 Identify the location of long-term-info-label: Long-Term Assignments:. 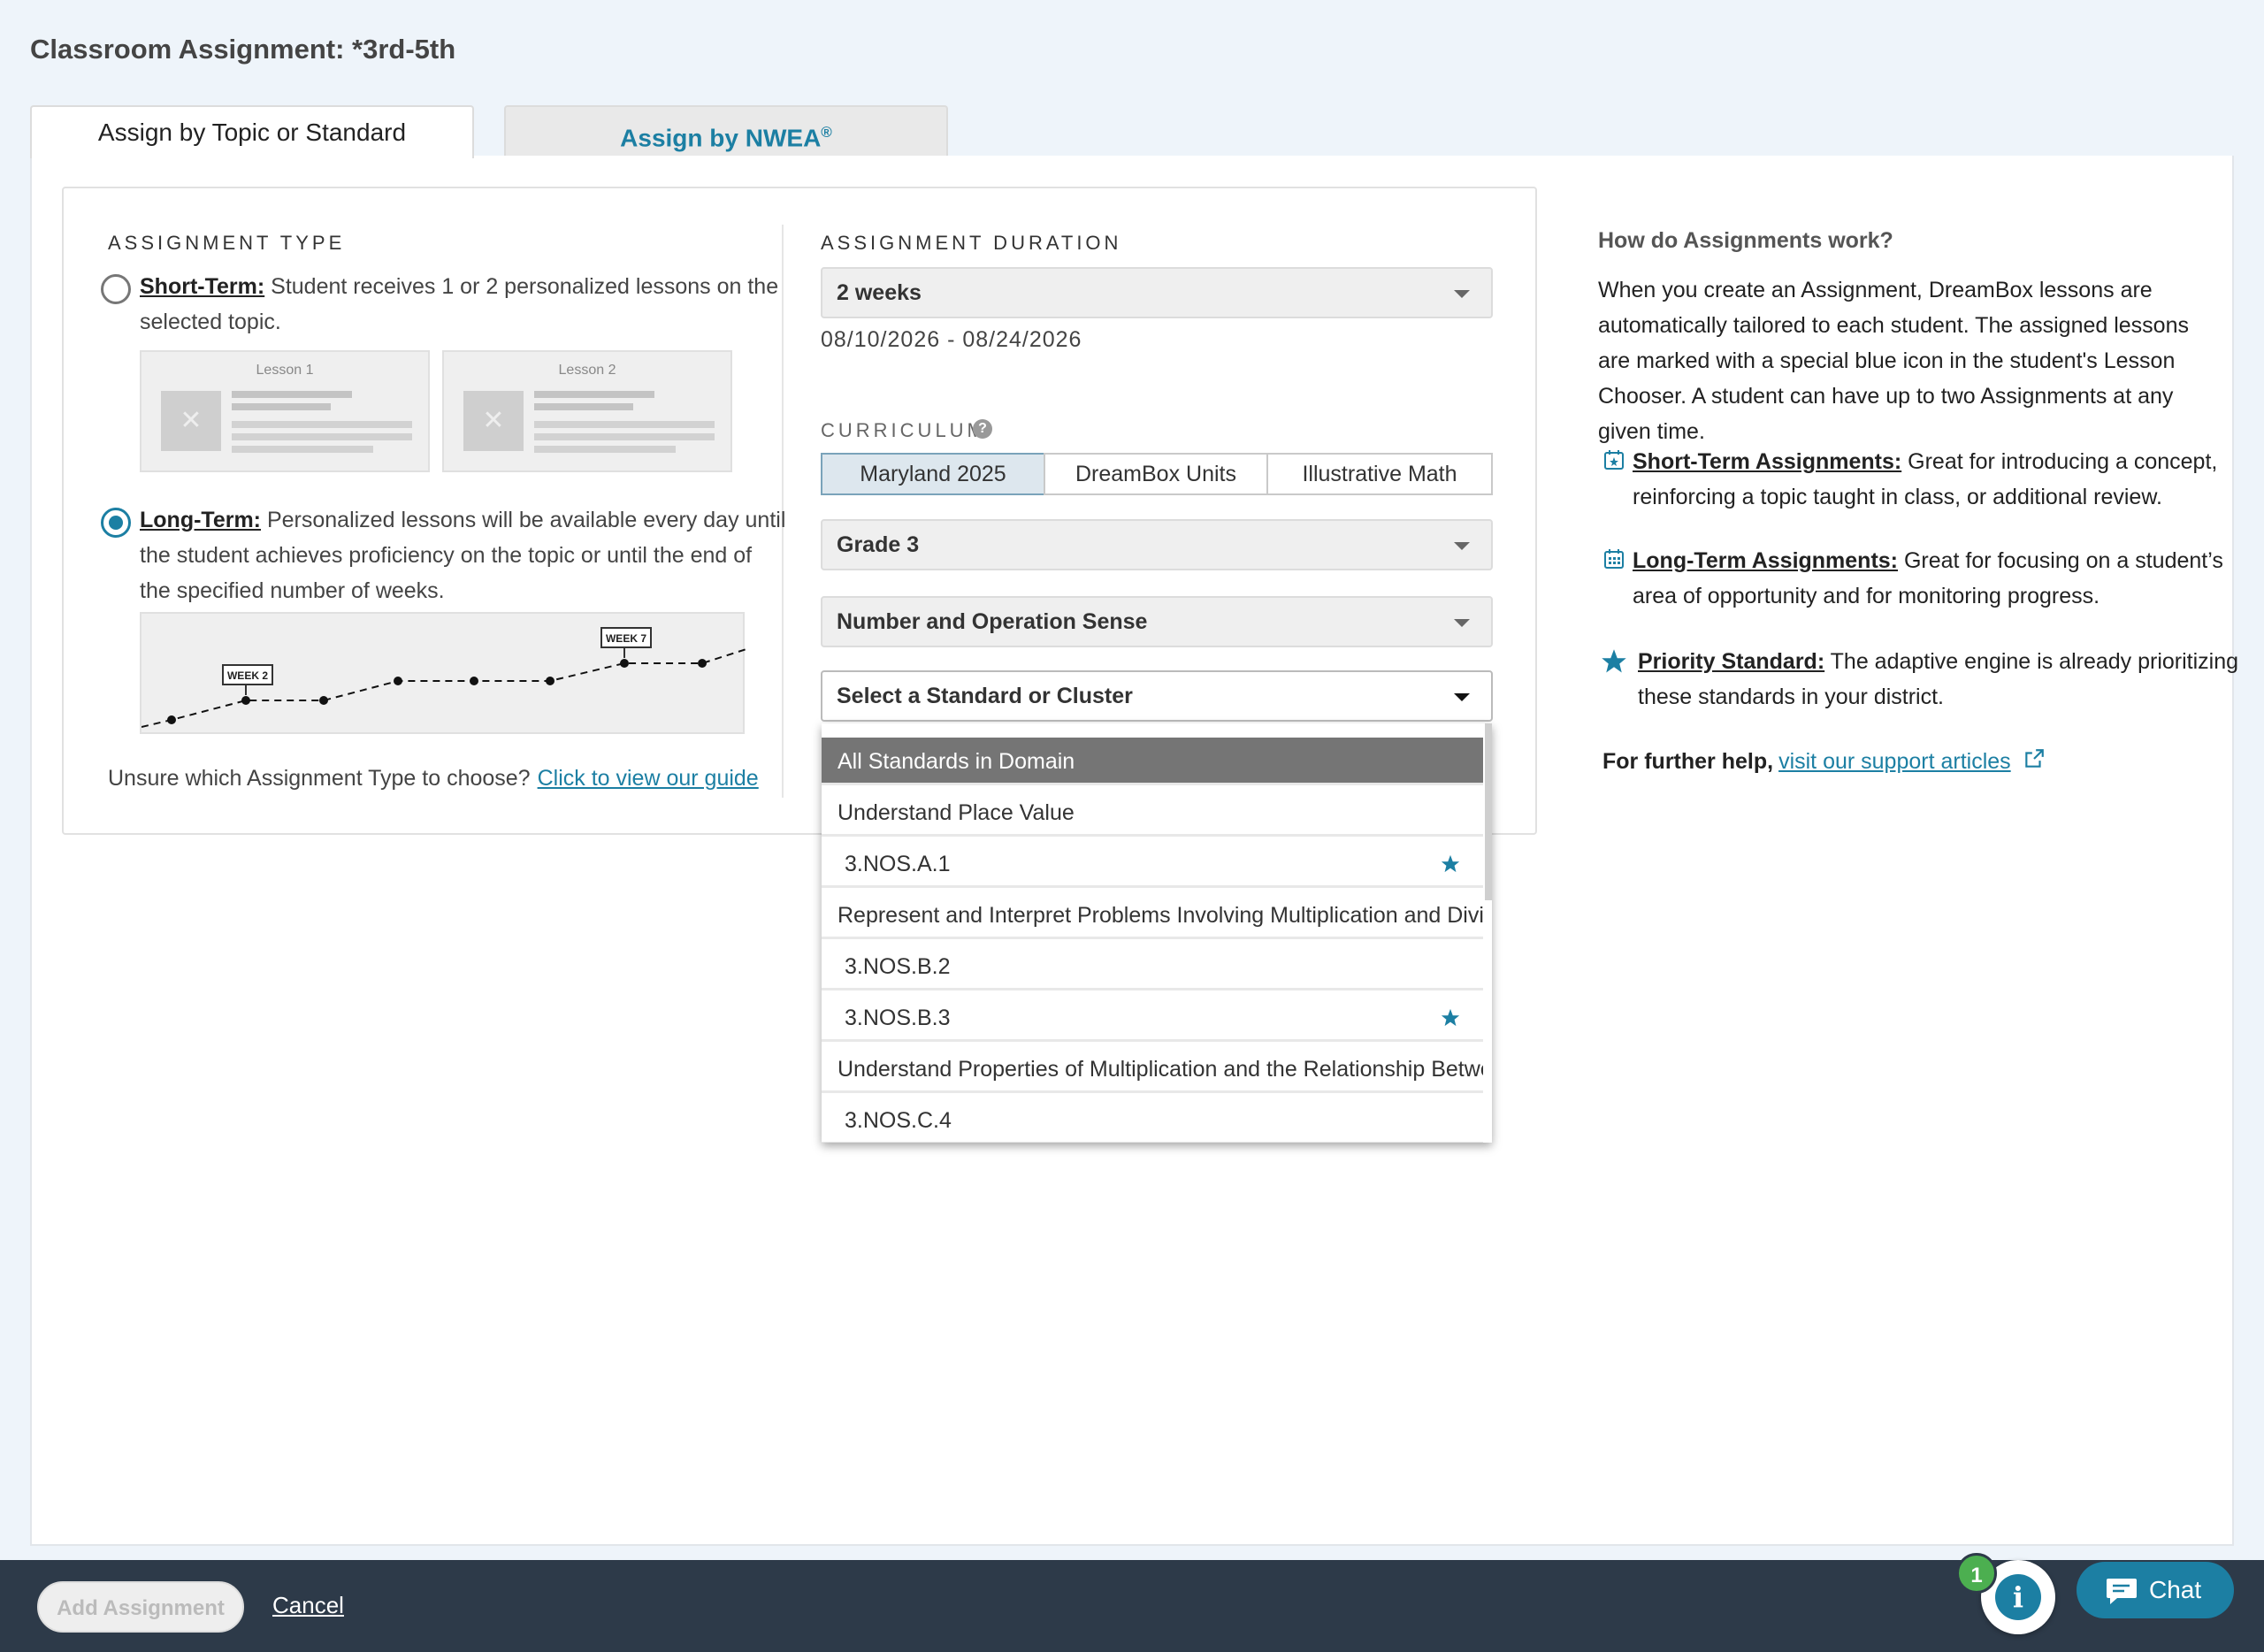
(1766, 560).